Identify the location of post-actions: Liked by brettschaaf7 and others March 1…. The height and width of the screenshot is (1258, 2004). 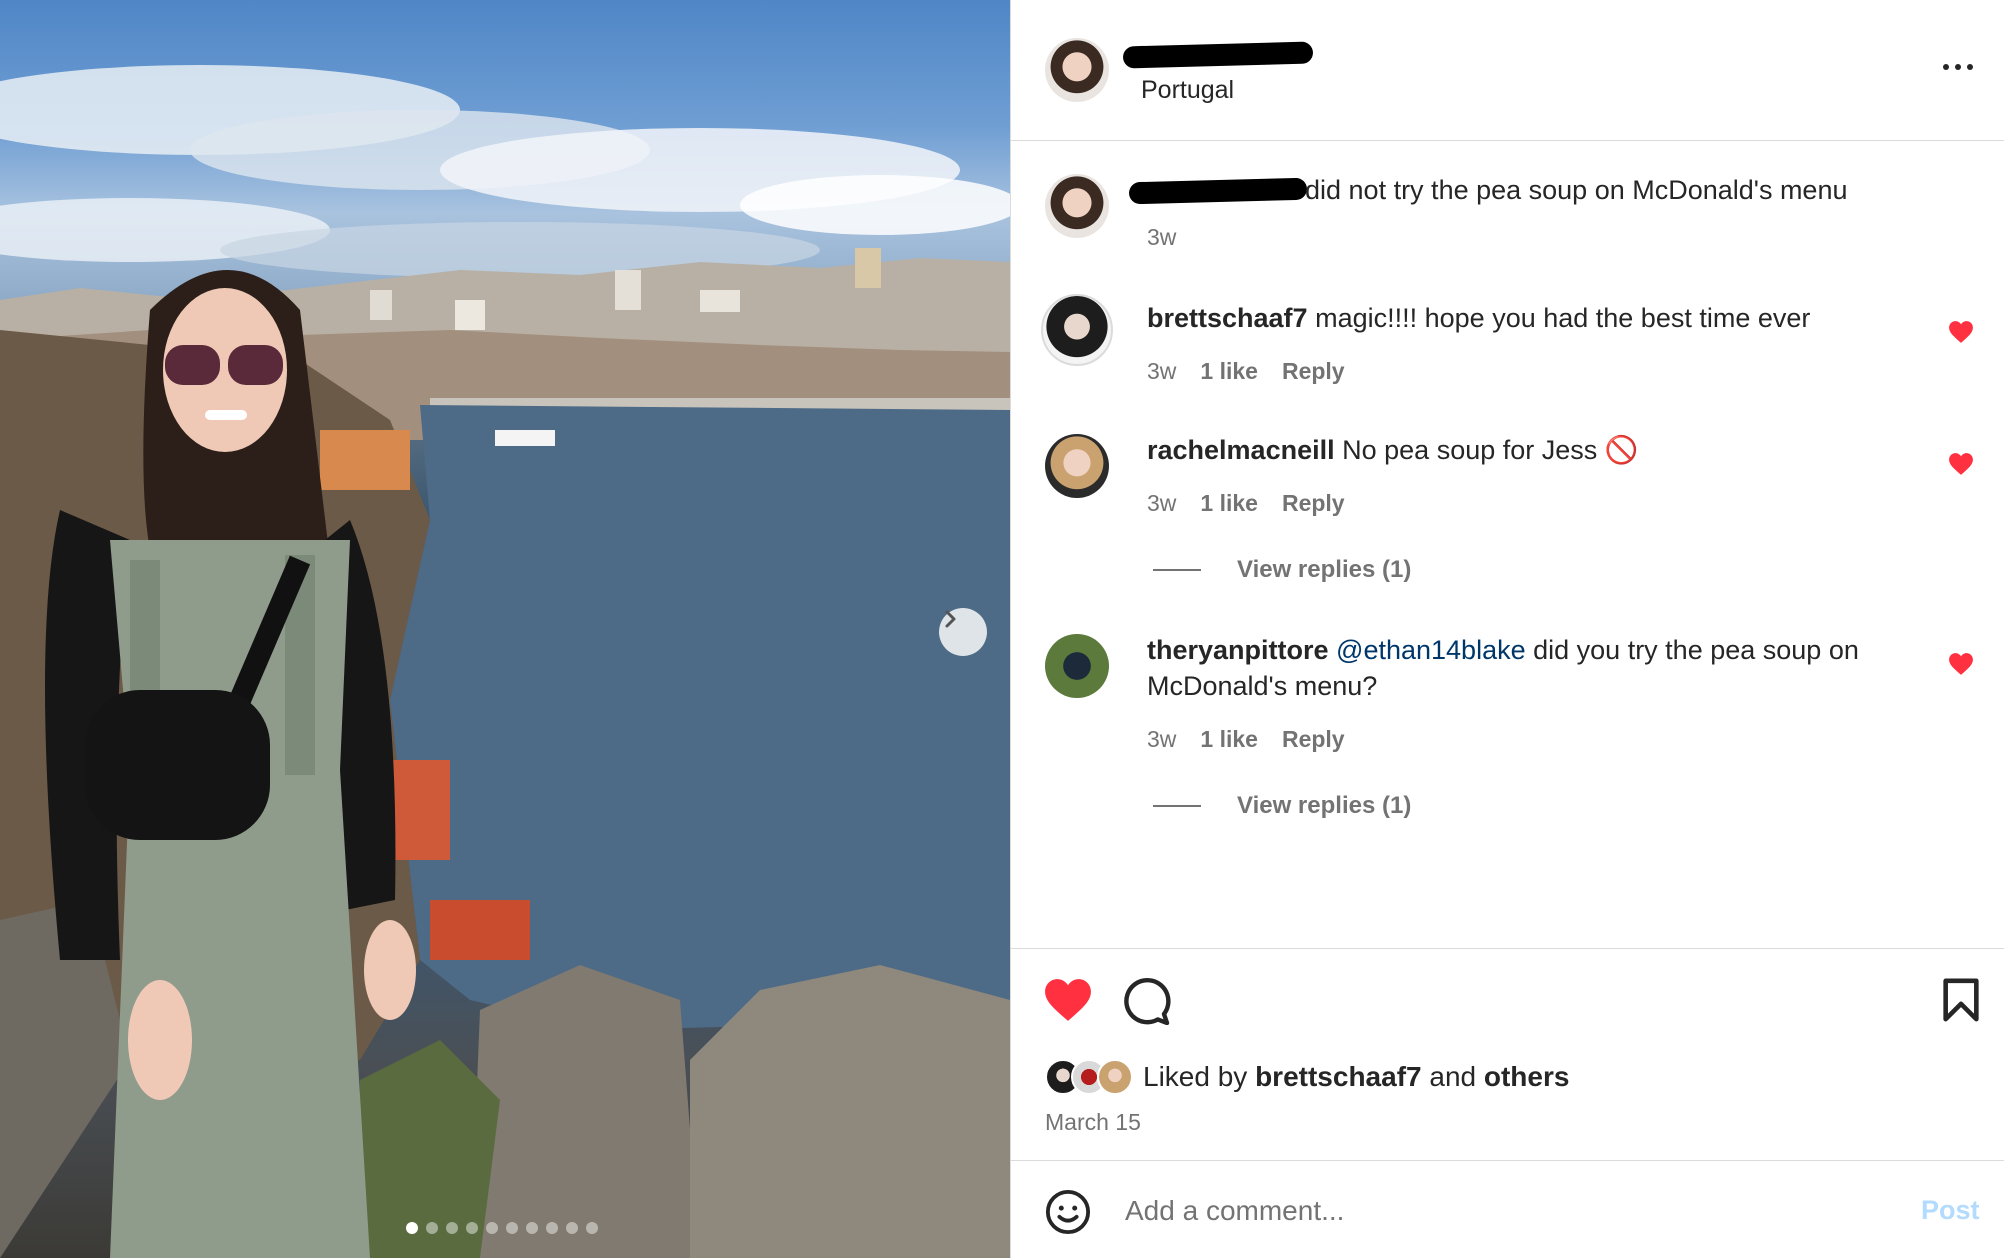
(1507, 1054).